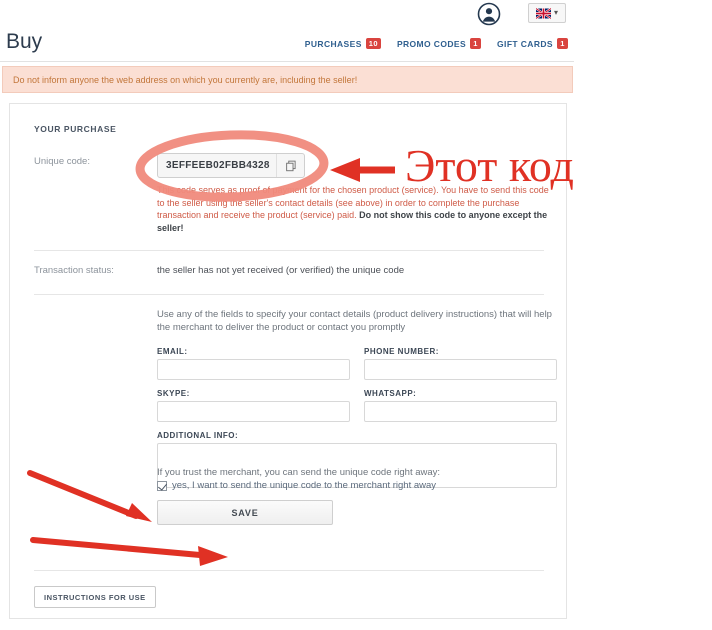 The height and width of the screenshot is (630, 712). I want to click on nav-link-purchases: PURCHASES 10, so click(343, 43).